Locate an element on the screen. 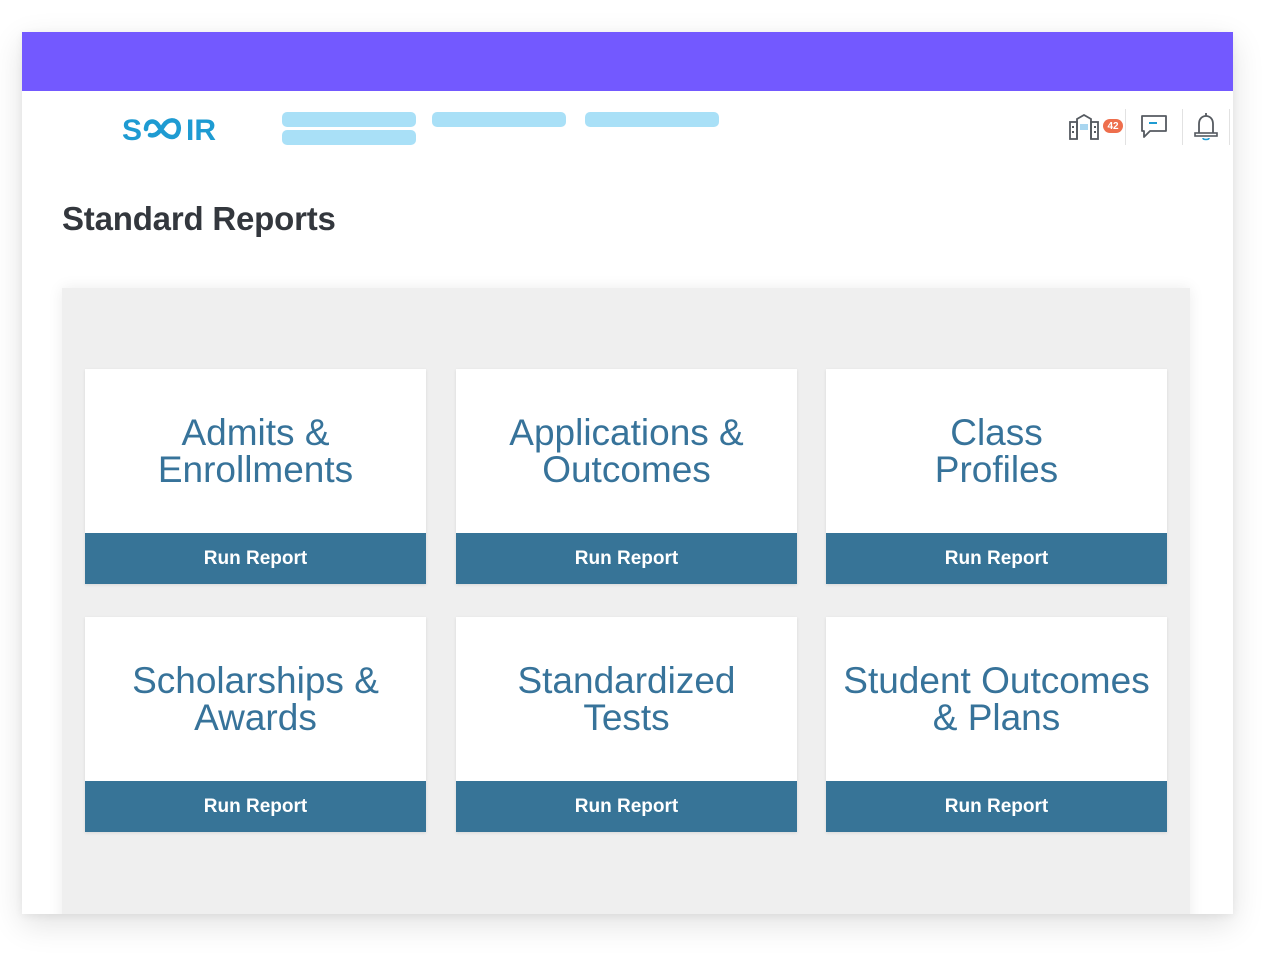  top-banner is located at coordinates (627, 61).